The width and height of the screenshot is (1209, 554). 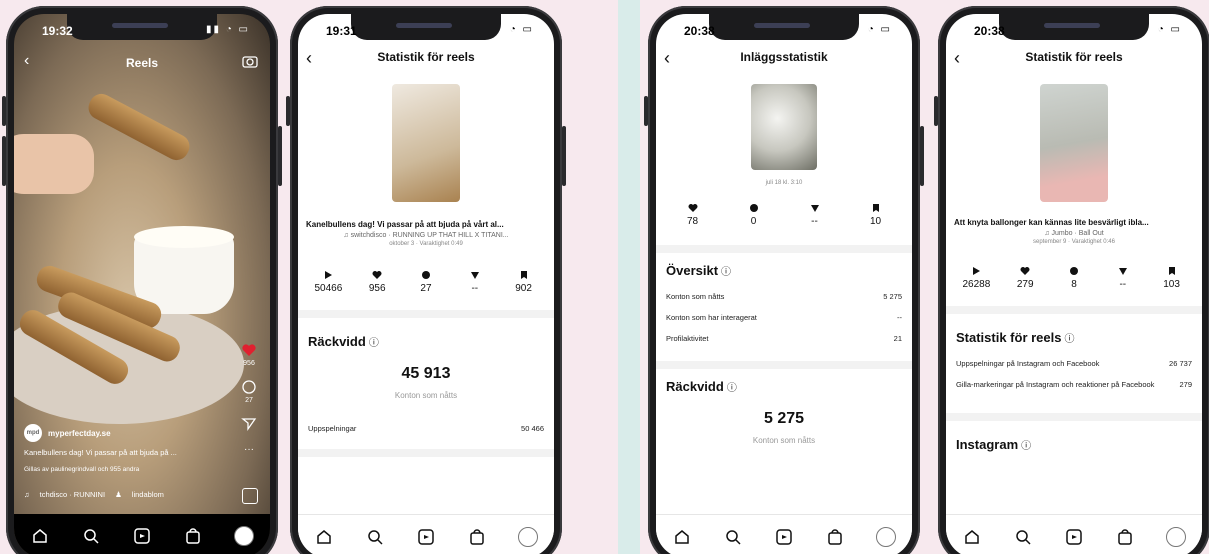 What do you see at coordinates (784, 317) in the screenshot?
I see `stat-row: Konton som har interagerat --` at bounding box center [784, 317].